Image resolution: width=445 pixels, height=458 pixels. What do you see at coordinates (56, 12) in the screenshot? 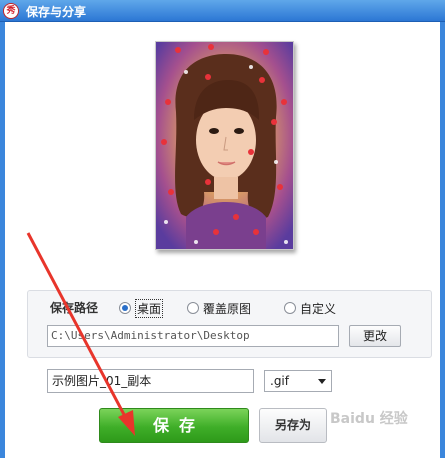
I see `window-title: 保存与分享` at bounding box center [56, 12].